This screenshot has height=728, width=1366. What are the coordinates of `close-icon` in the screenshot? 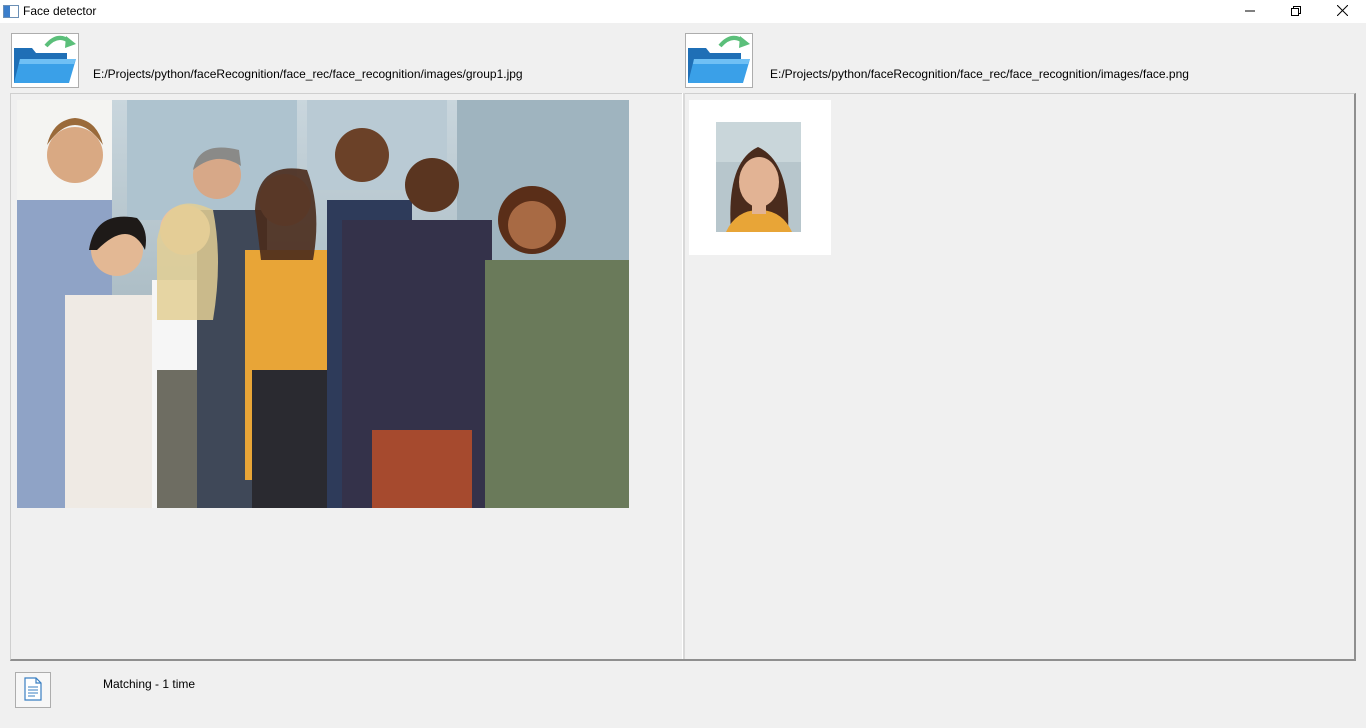 It's located at (1342, 11).